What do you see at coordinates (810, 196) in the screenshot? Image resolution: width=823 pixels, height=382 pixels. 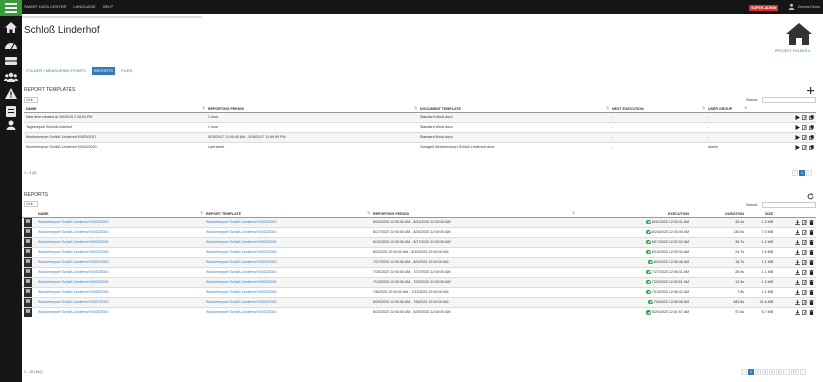 I see `refresh-button` at bounding box center [810, 196].